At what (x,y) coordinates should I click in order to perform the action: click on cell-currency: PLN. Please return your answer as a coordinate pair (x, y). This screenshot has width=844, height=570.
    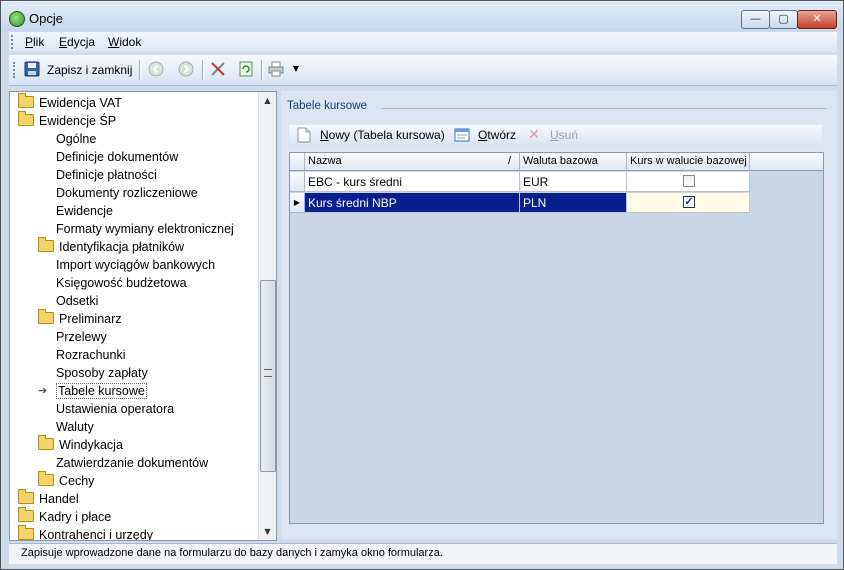
    Looking at the image, I should click on (573, 203).